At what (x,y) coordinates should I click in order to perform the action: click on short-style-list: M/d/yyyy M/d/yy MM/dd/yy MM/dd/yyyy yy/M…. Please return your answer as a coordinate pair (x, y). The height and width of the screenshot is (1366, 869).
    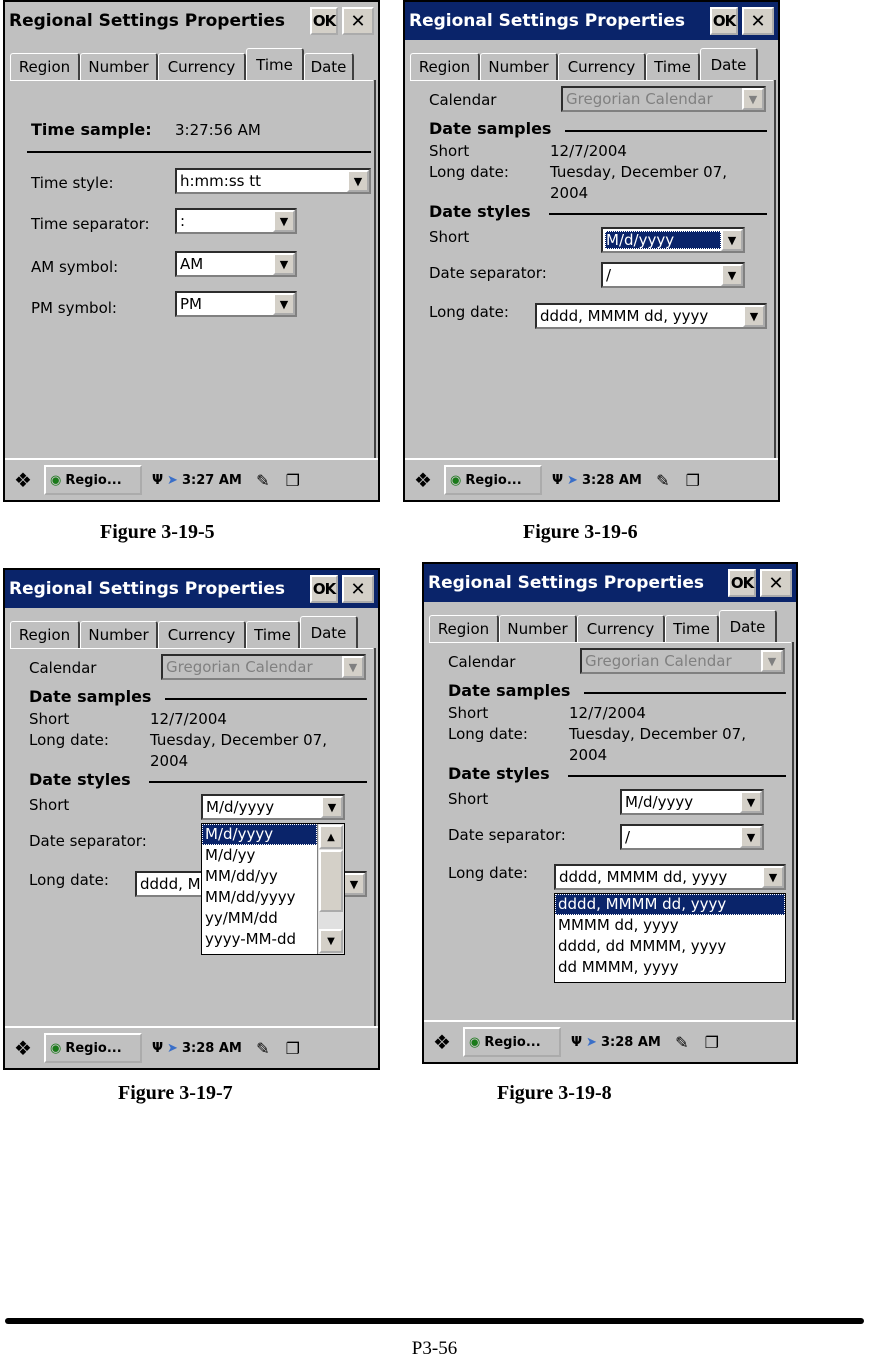
    Looking at the image, I should click on (273, 889).